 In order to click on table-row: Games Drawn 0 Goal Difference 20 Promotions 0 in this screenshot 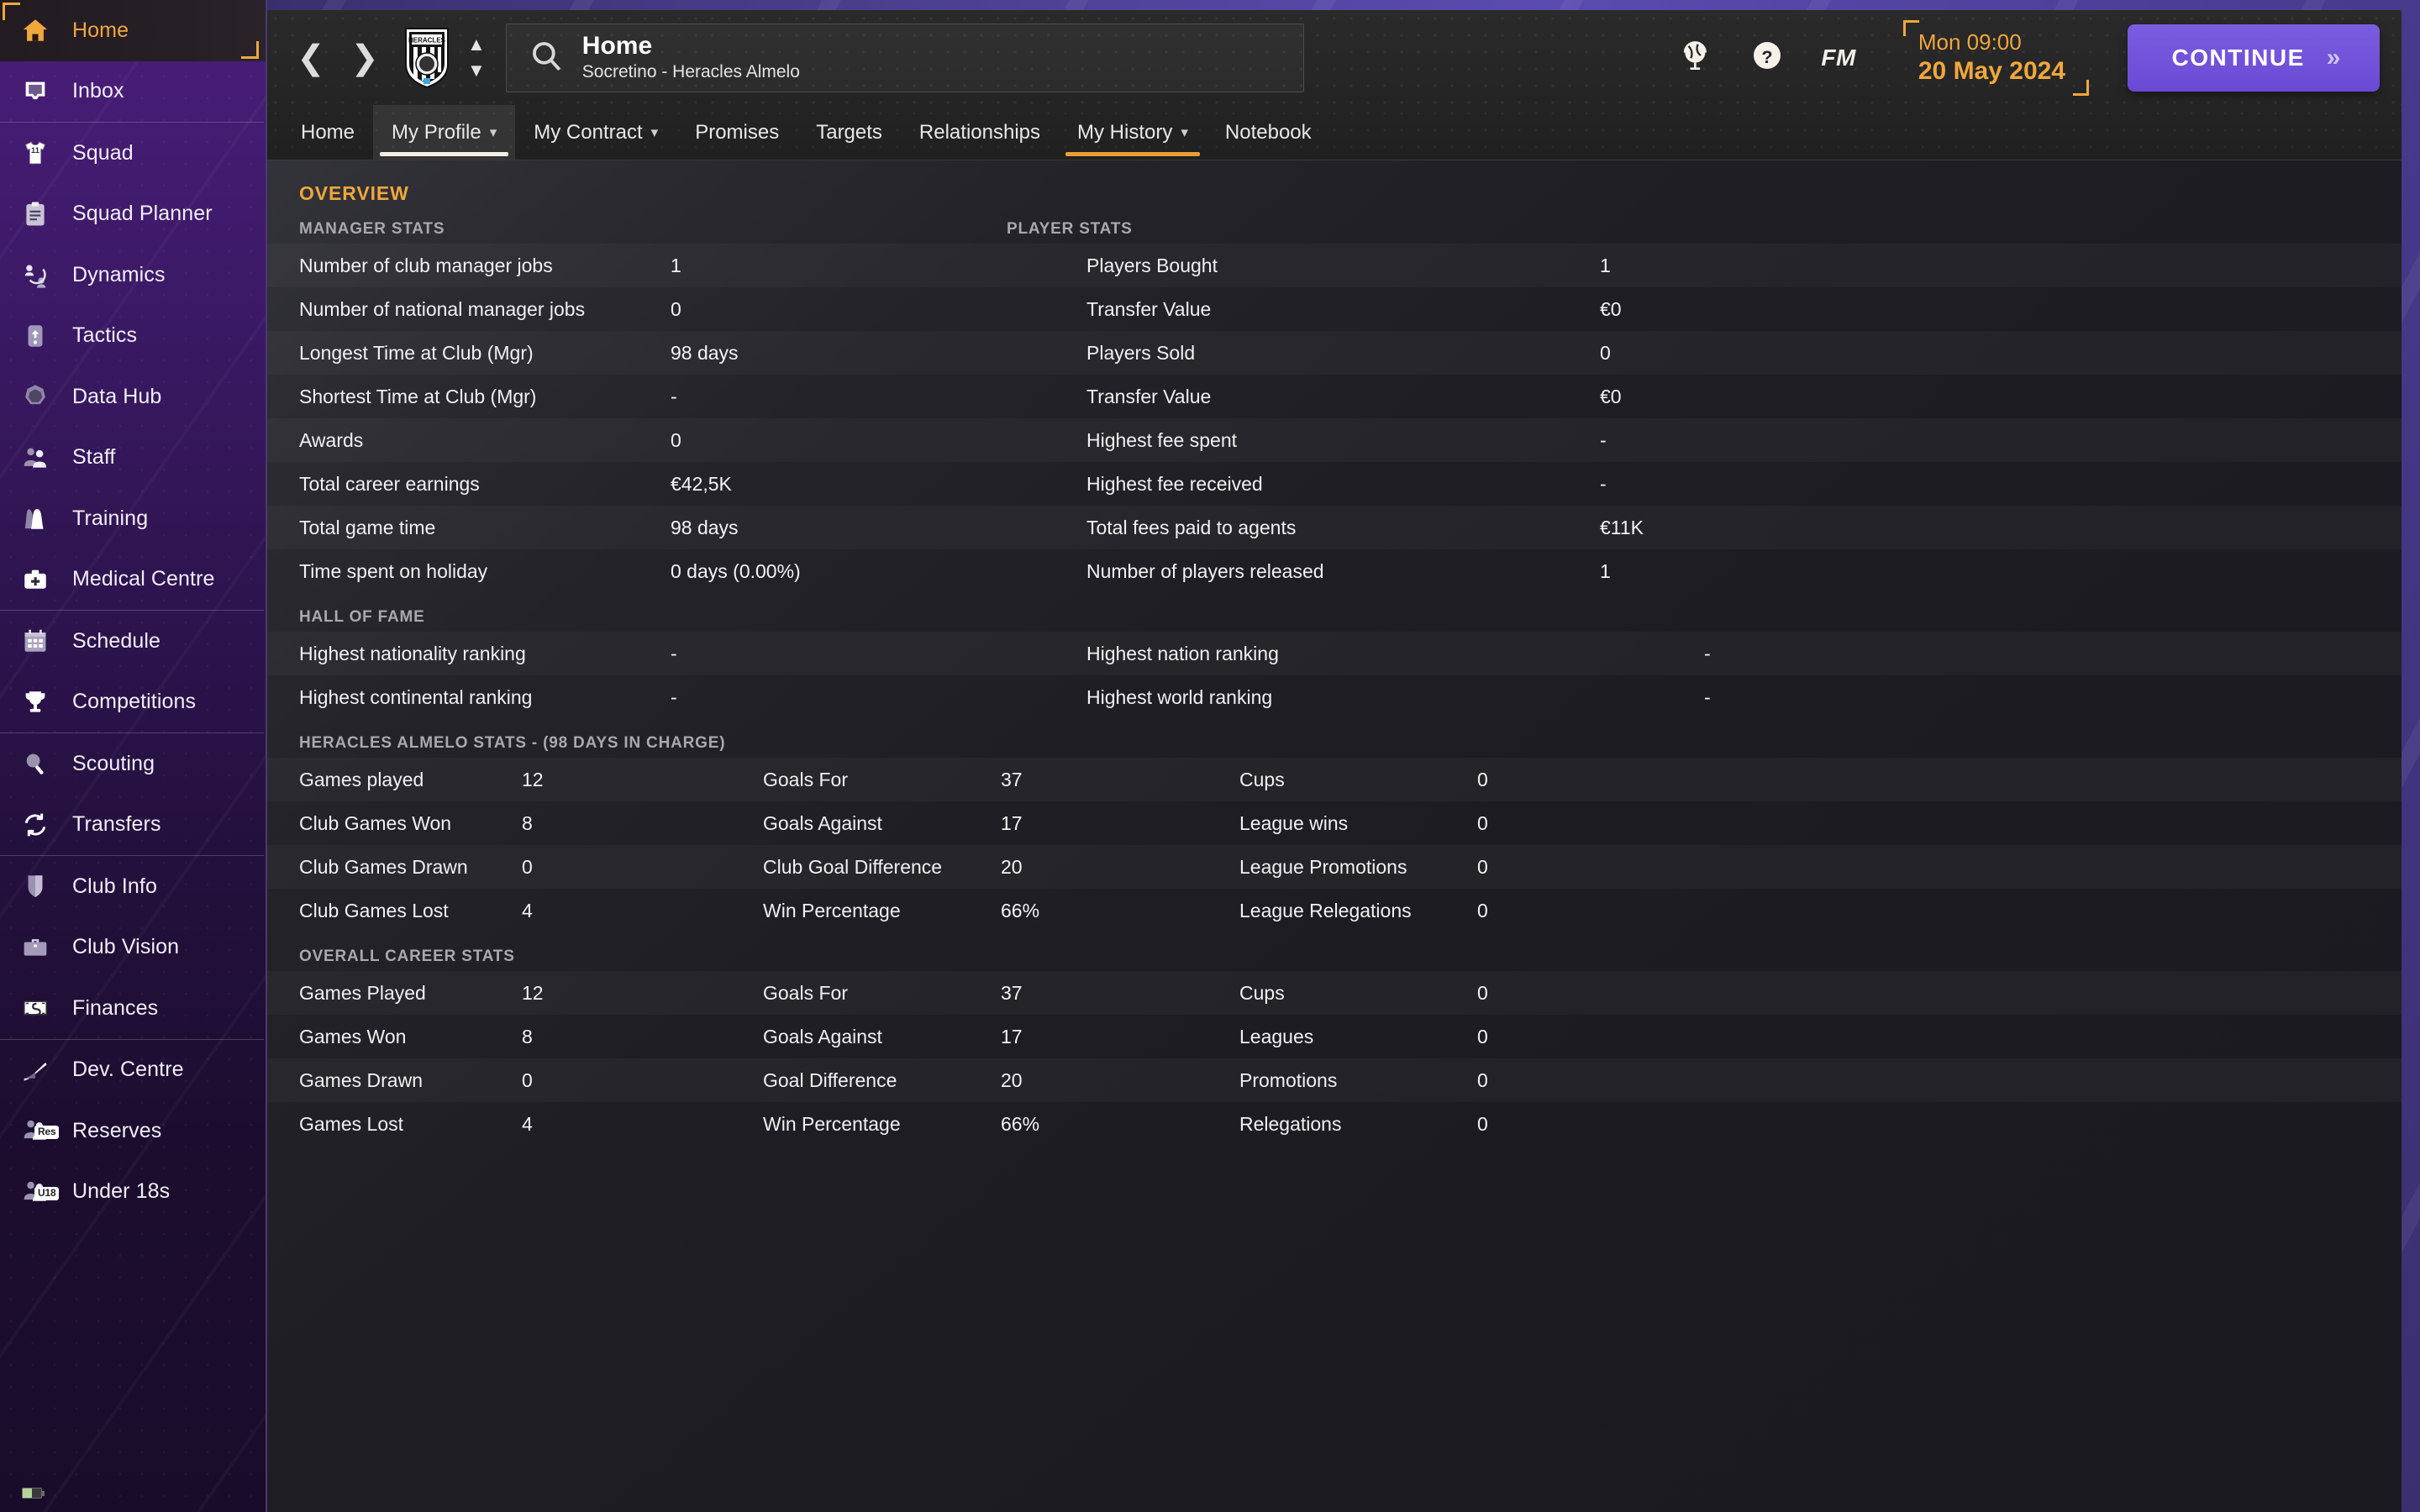, I will do `click(1334, 1080)`.